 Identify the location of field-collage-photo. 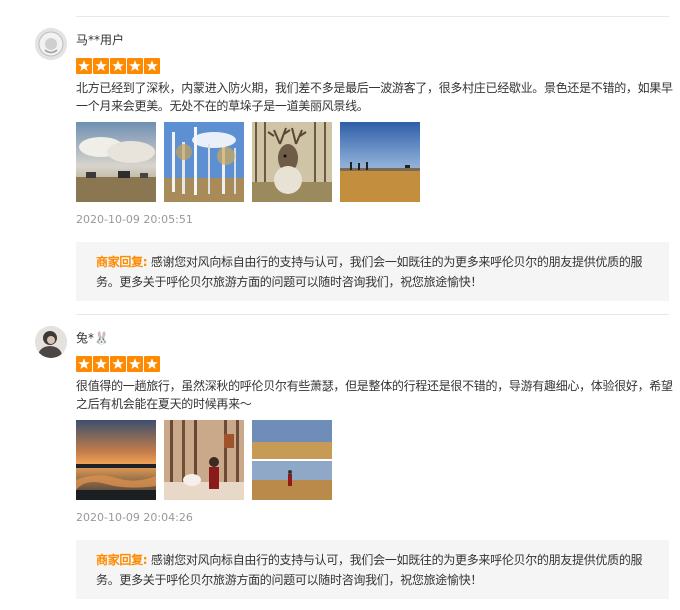
(292, 460).